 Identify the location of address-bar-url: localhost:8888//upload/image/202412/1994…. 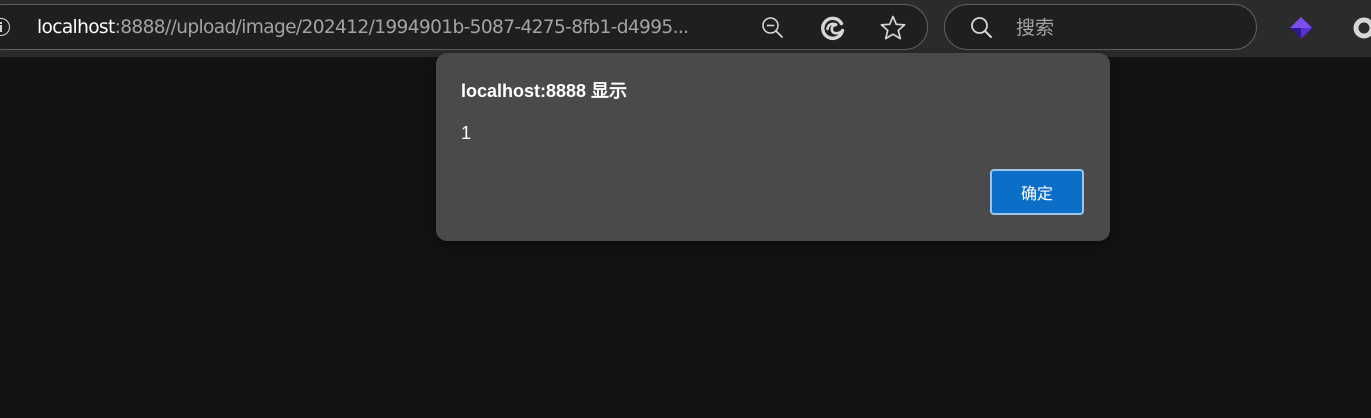
(387, 28).